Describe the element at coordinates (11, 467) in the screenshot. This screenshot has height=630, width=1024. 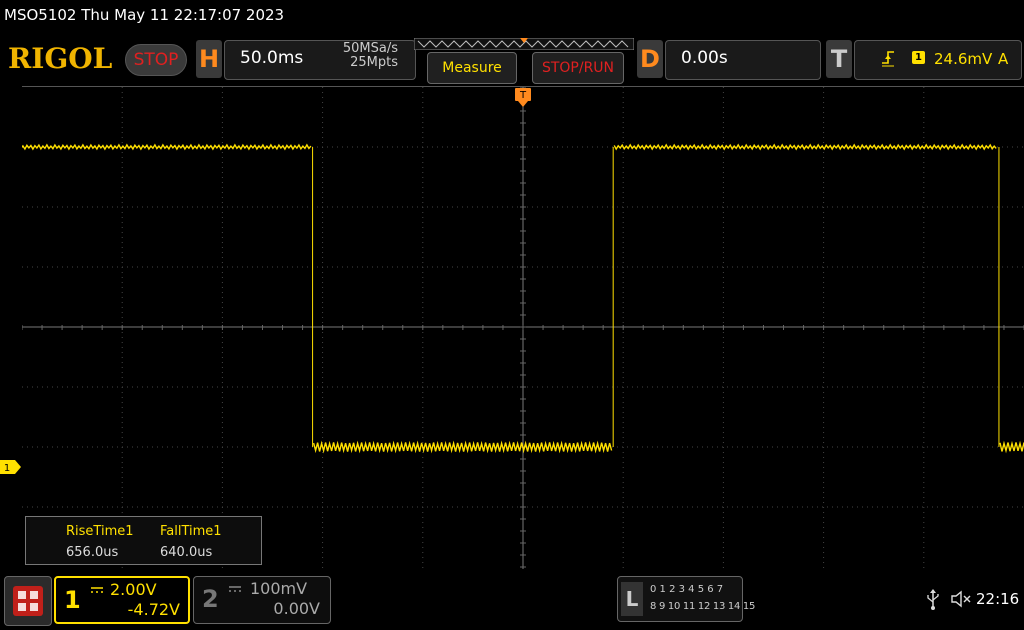
I see `channel1-offset-marker: 1` at that location.